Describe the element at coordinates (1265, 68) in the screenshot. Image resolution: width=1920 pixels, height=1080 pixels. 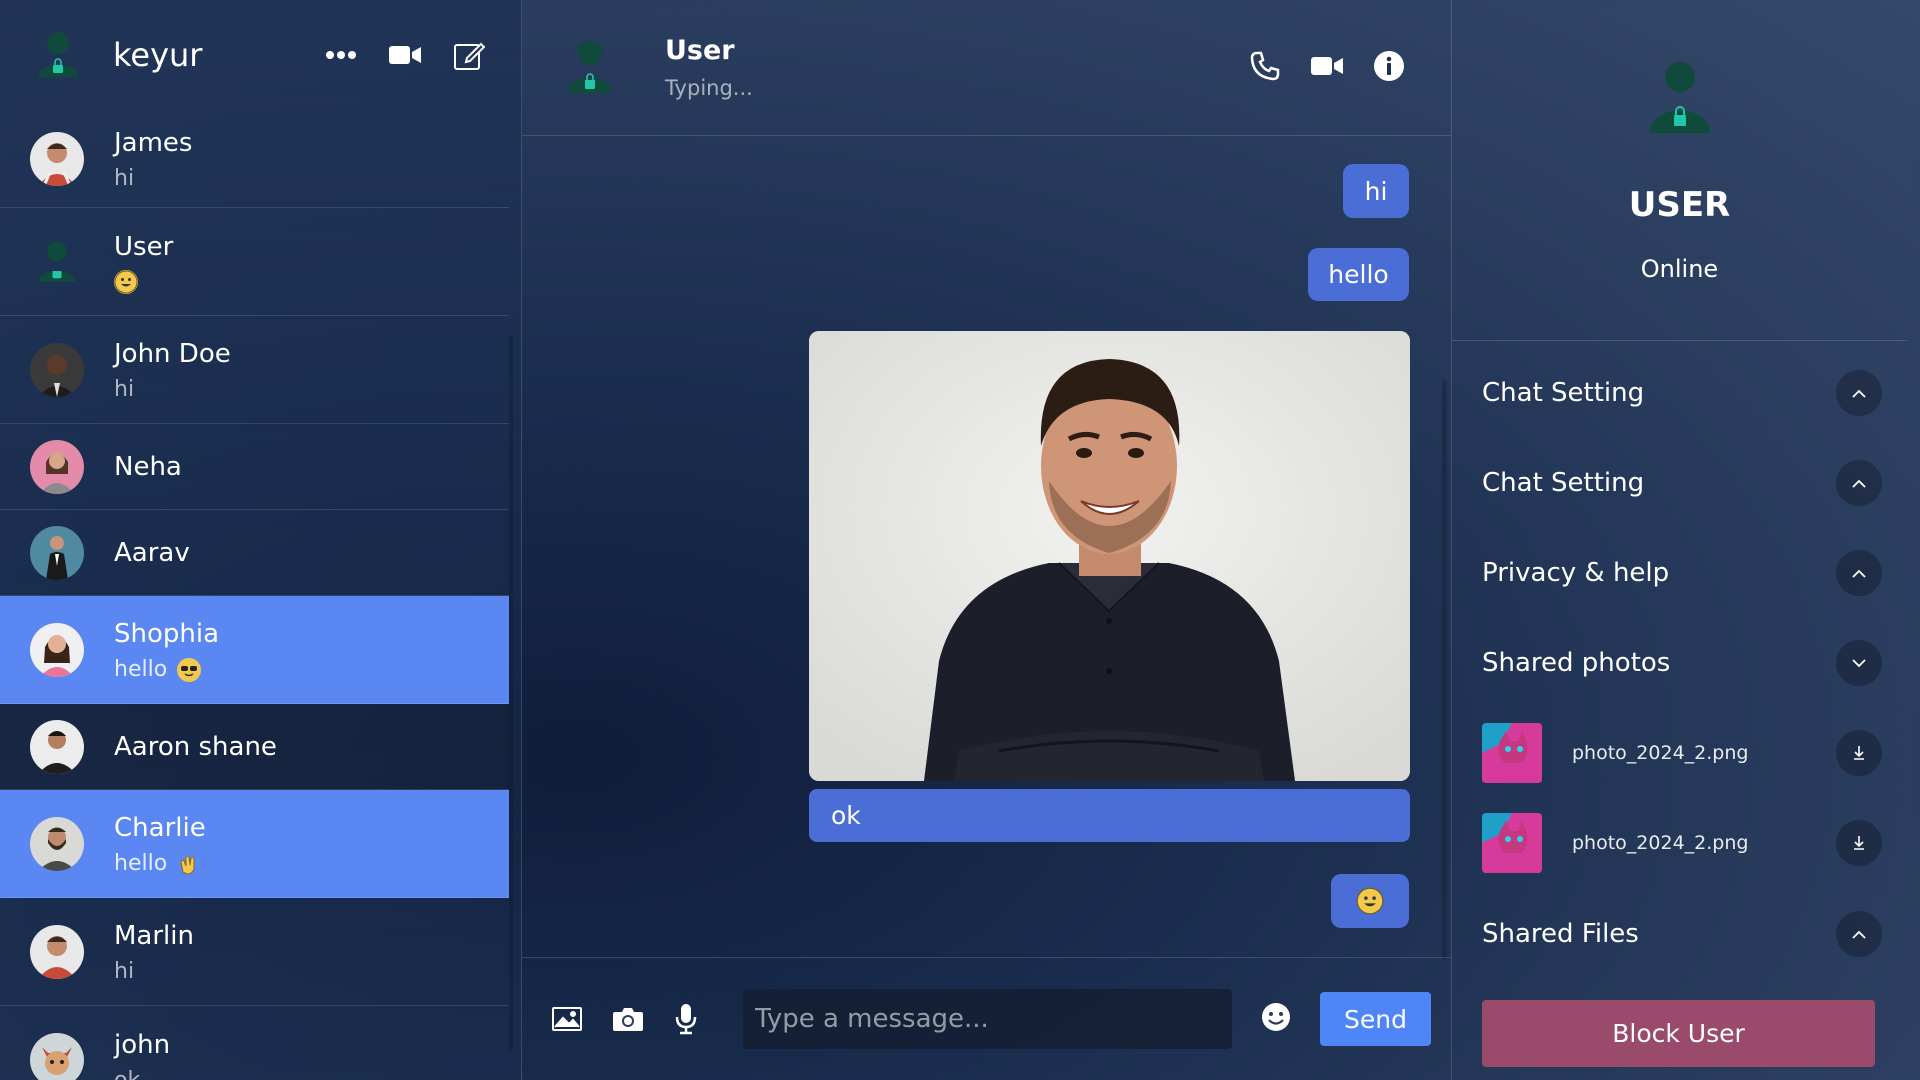
I see `phone-icon` at that location.